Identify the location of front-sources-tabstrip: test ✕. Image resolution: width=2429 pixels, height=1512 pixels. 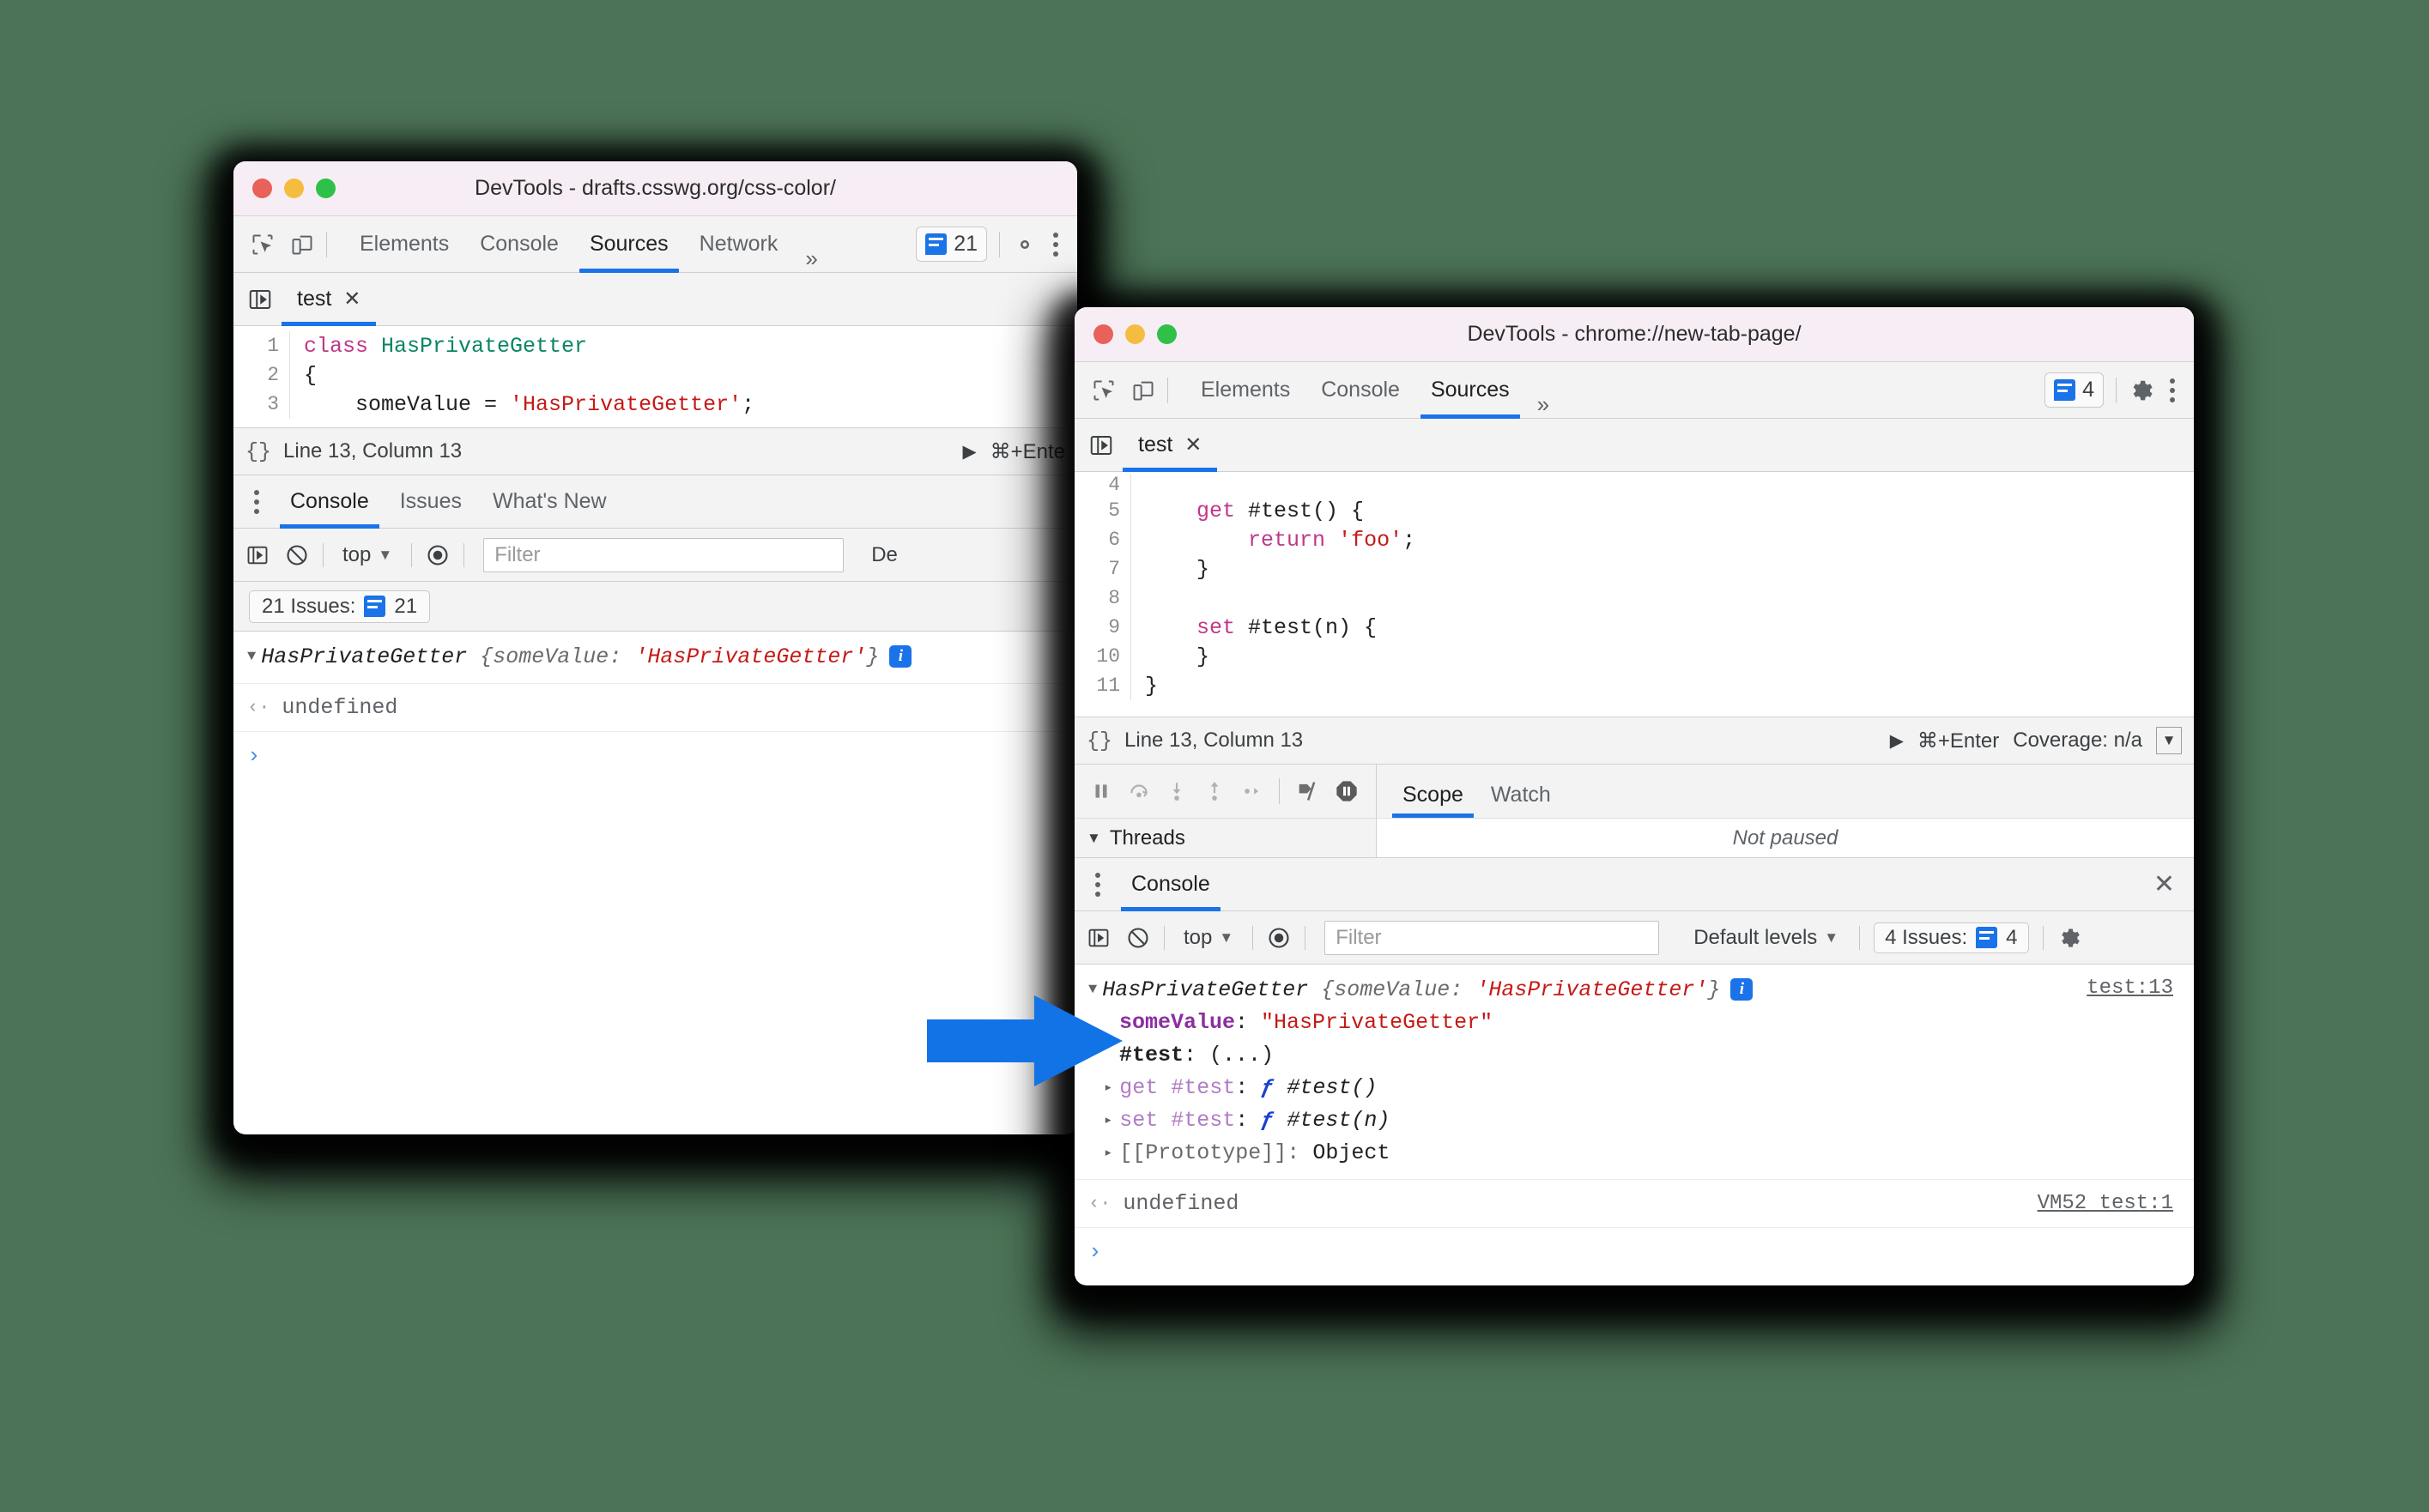
(1634, 446).